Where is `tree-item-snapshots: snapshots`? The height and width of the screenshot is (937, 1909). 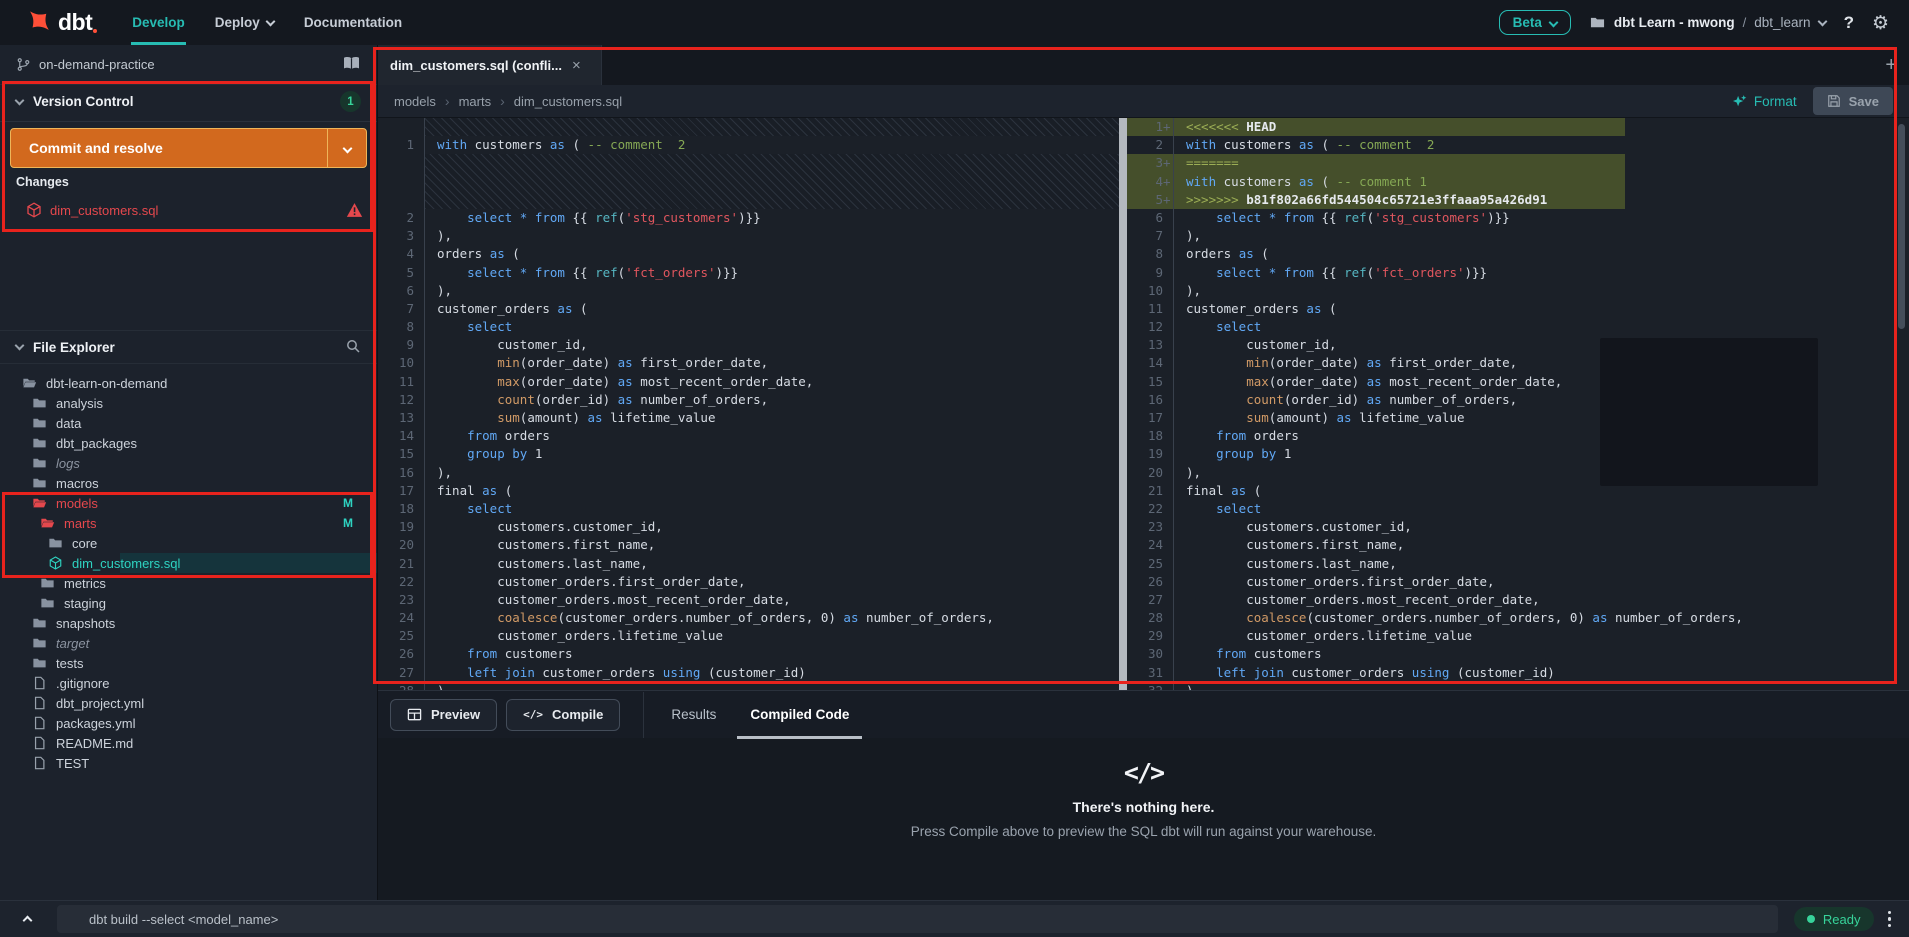 tree-item-snapshots: snapshots is located at coordinates (188, 623).